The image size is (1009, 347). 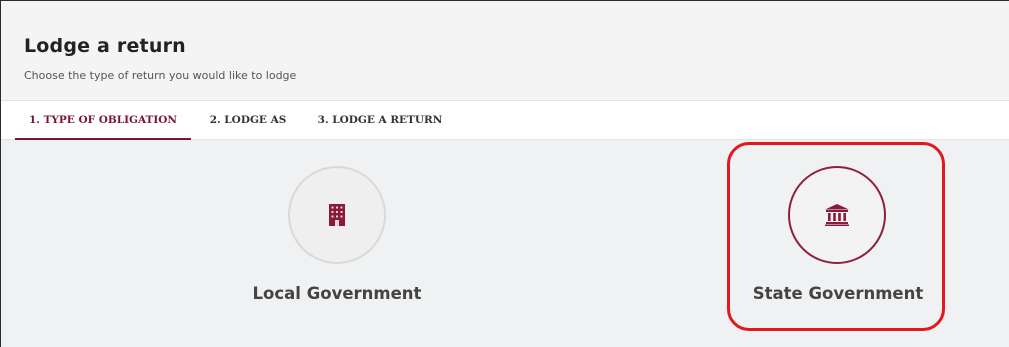 I want to click on local-government-circle, so click(x=337, y=215).